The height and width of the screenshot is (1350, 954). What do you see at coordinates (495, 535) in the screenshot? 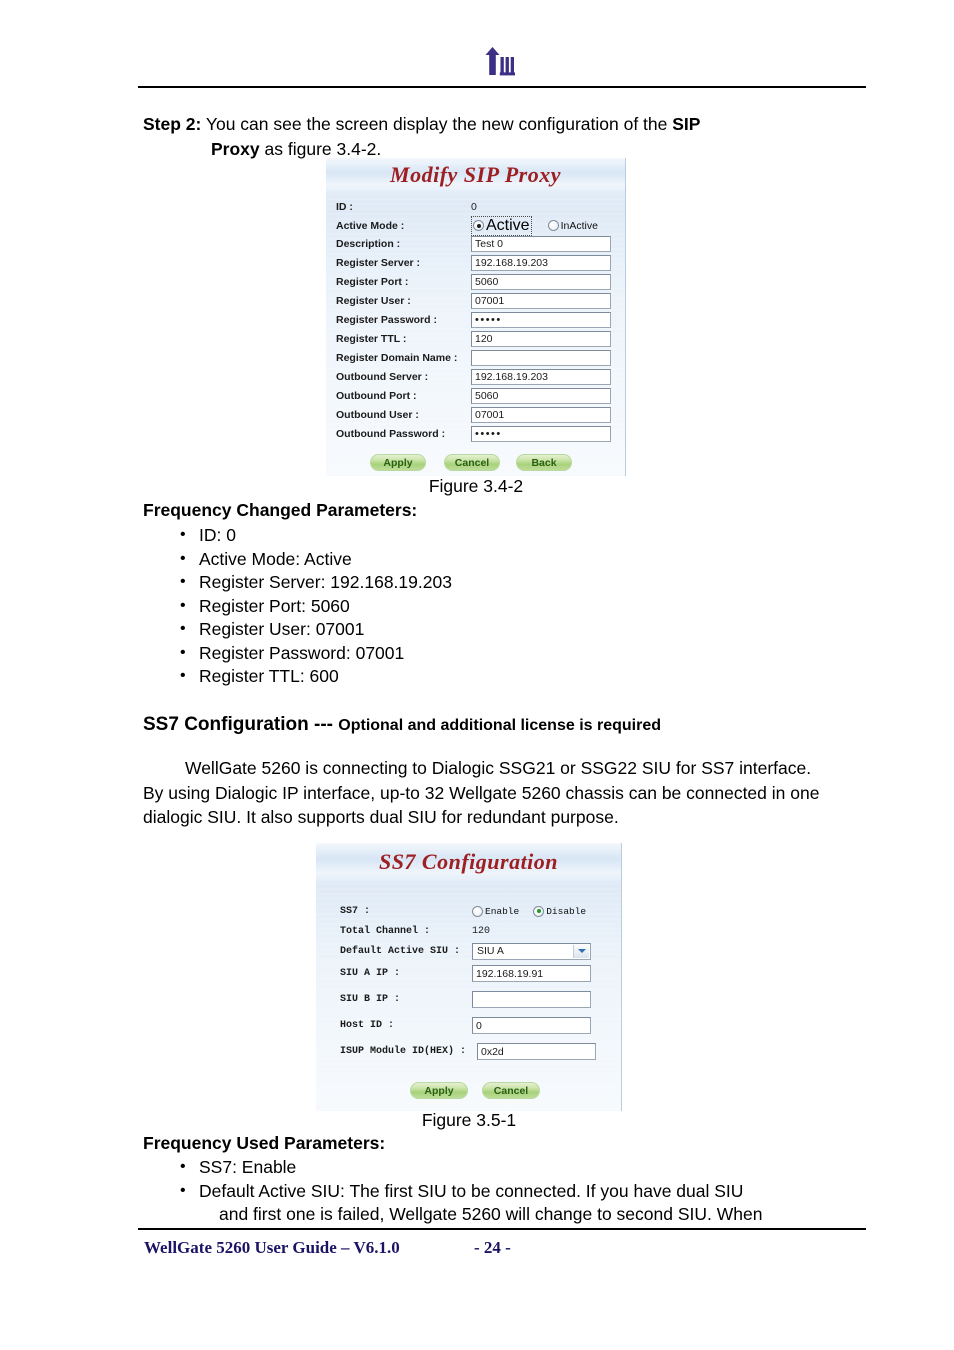
I see `list-item: ID: 0` at bounding box center [495, 535].